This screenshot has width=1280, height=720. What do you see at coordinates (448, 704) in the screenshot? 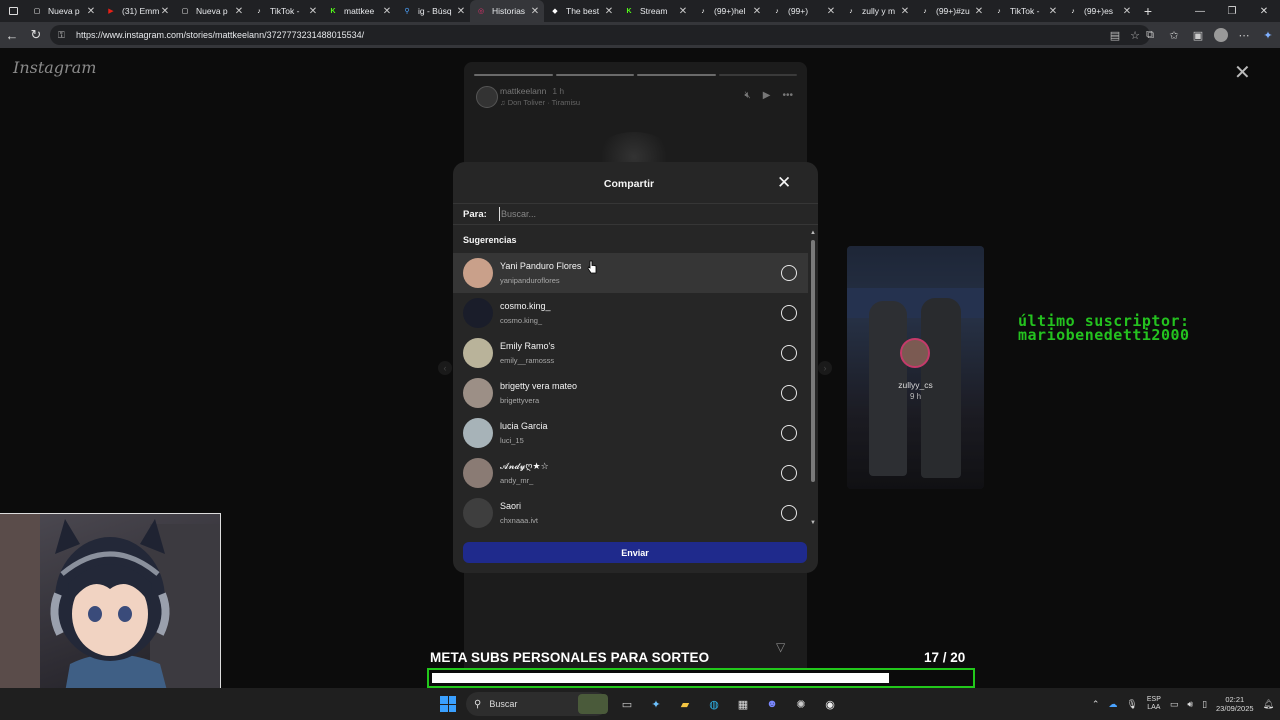
I see `start-button` at bounding box center [448, 704].